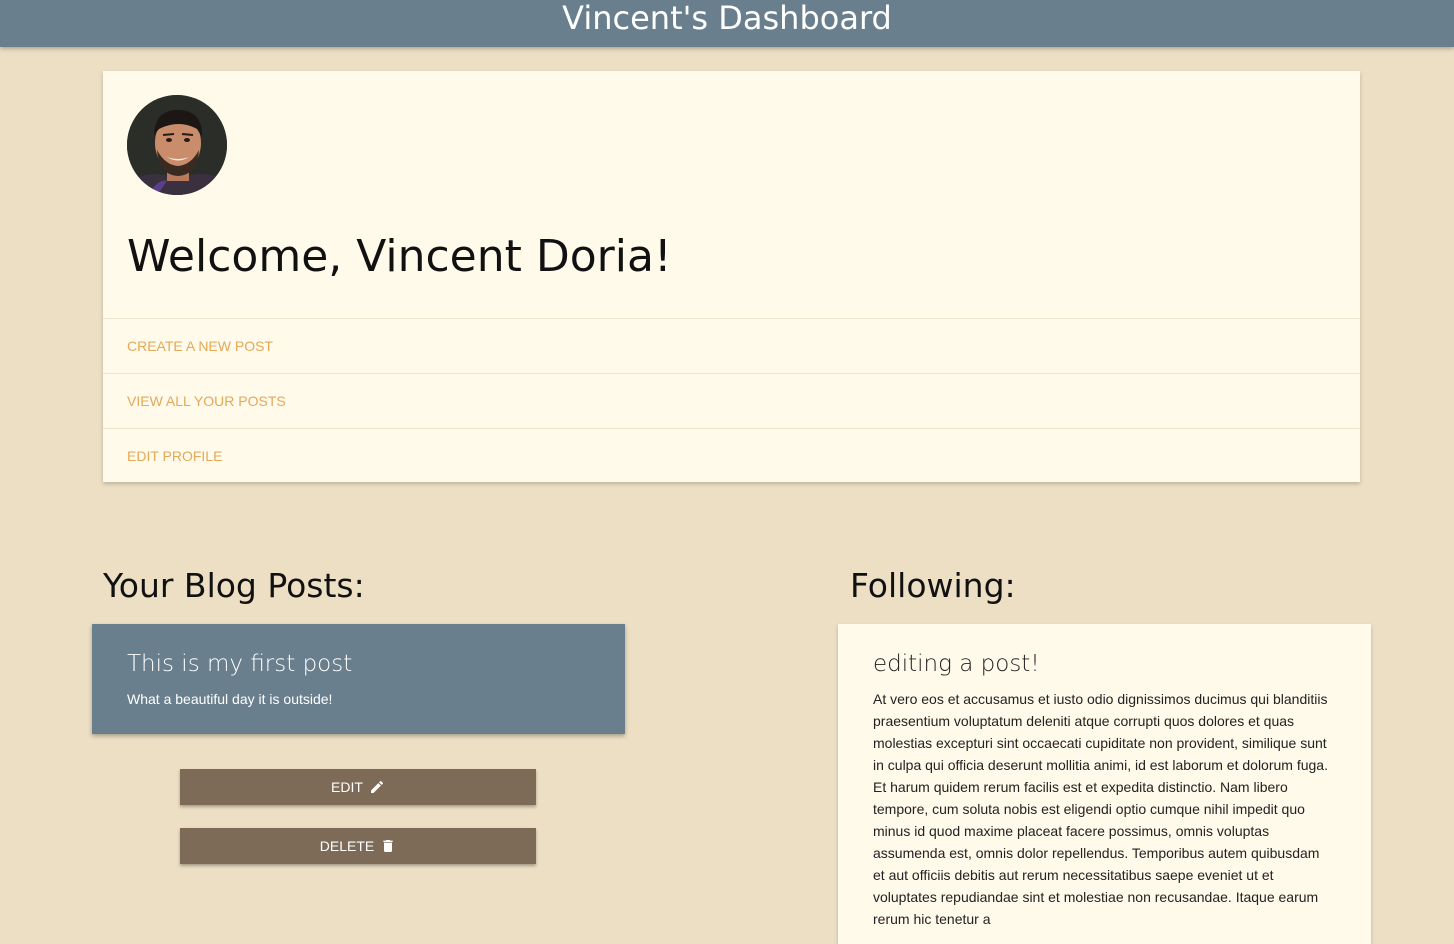 The width and height of the screenshot is (1454, 944). I want to click on view-all-posts-link: VIEW ALL YOUR POSTS, so click(731, 400).